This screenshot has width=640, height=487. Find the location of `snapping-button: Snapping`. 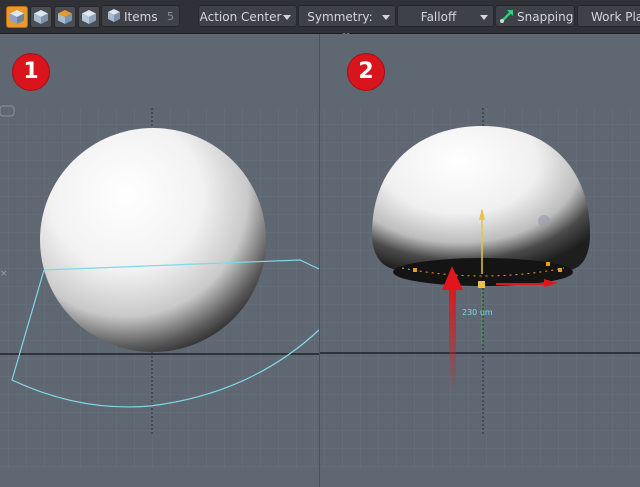

snapping-button: Snapping is located at coordinates (535, 16).